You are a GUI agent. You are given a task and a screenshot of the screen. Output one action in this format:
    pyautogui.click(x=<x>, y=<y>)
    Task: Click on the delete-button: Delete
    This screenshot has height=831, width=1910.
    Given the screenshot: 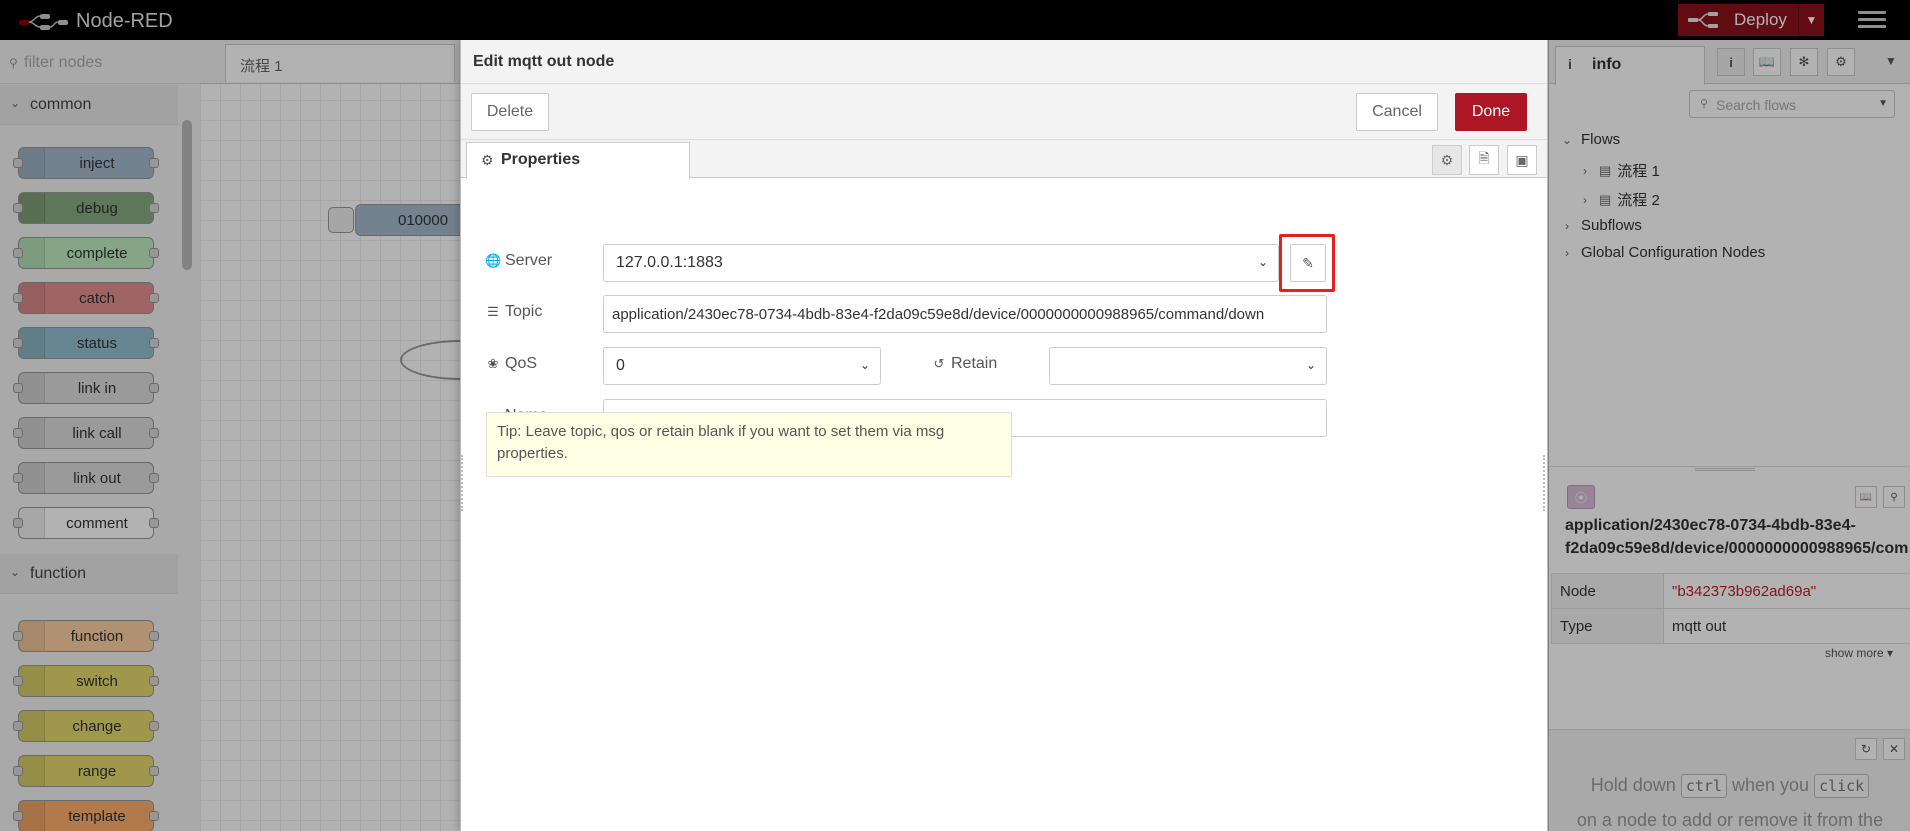 What is the action you would take?
    pyautogui.click(x=510, y=112)
    